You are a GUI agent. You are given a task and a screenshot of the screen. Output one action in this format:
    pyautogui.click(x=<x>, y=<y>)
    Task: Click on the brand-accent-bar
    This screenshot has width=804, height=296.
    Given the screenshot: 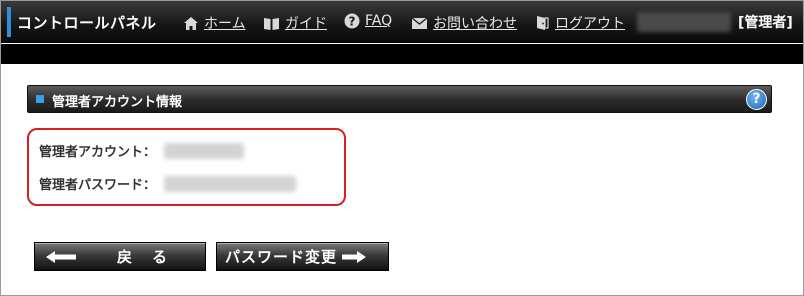 What is the action you would take?
    pyautogui.click(x=9, y=22)
    